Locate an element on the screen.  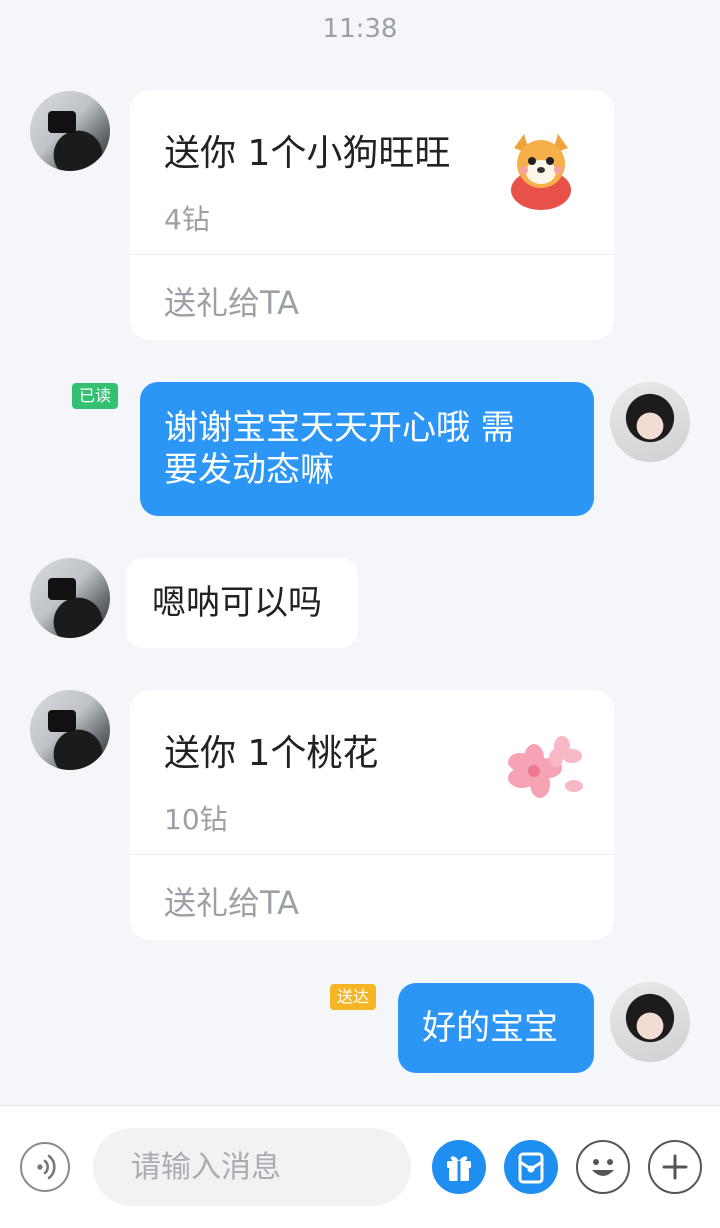
red-packet-button is located at coordinates (531, 1167).